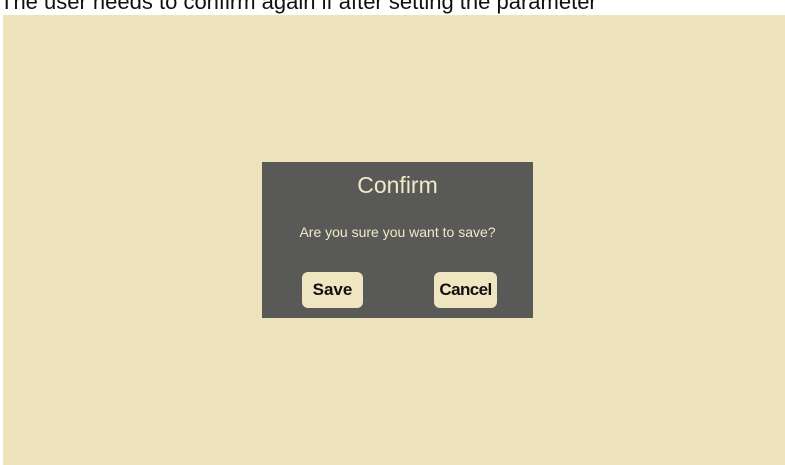  Describe the element at coordinates (332, 290) in the screenshot. I see `save-button: Save` at that location.